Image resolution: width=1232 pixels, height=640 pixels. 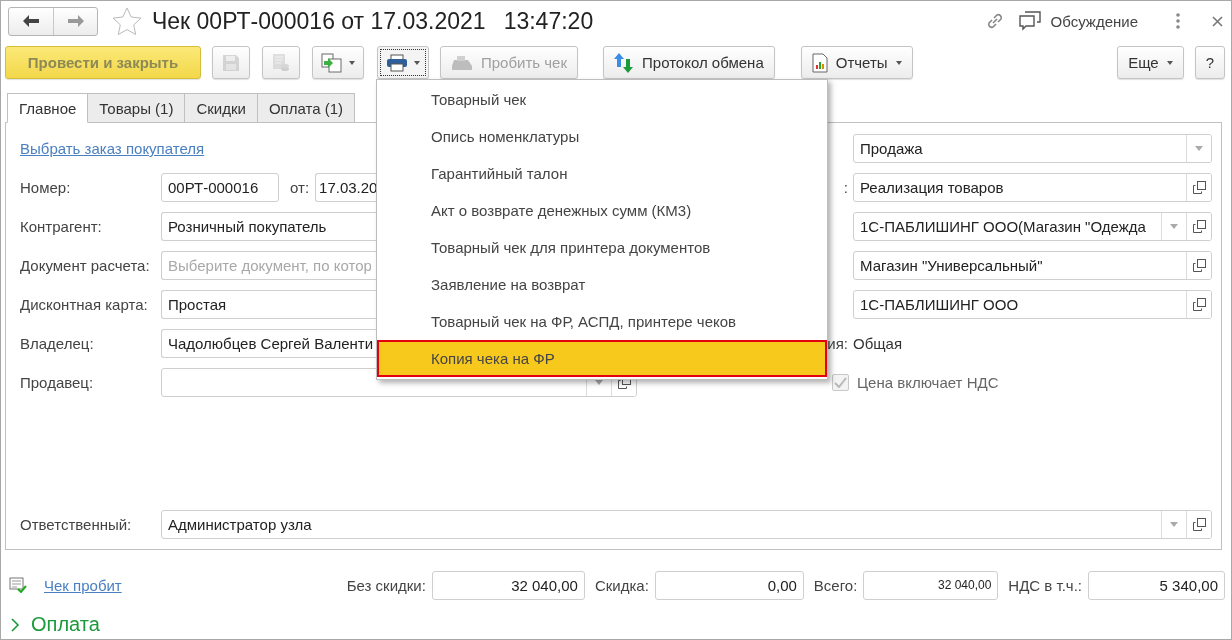 I want to click on input-field: Чадолюбцев Сергей Валенти, so click(x=269, y=343).